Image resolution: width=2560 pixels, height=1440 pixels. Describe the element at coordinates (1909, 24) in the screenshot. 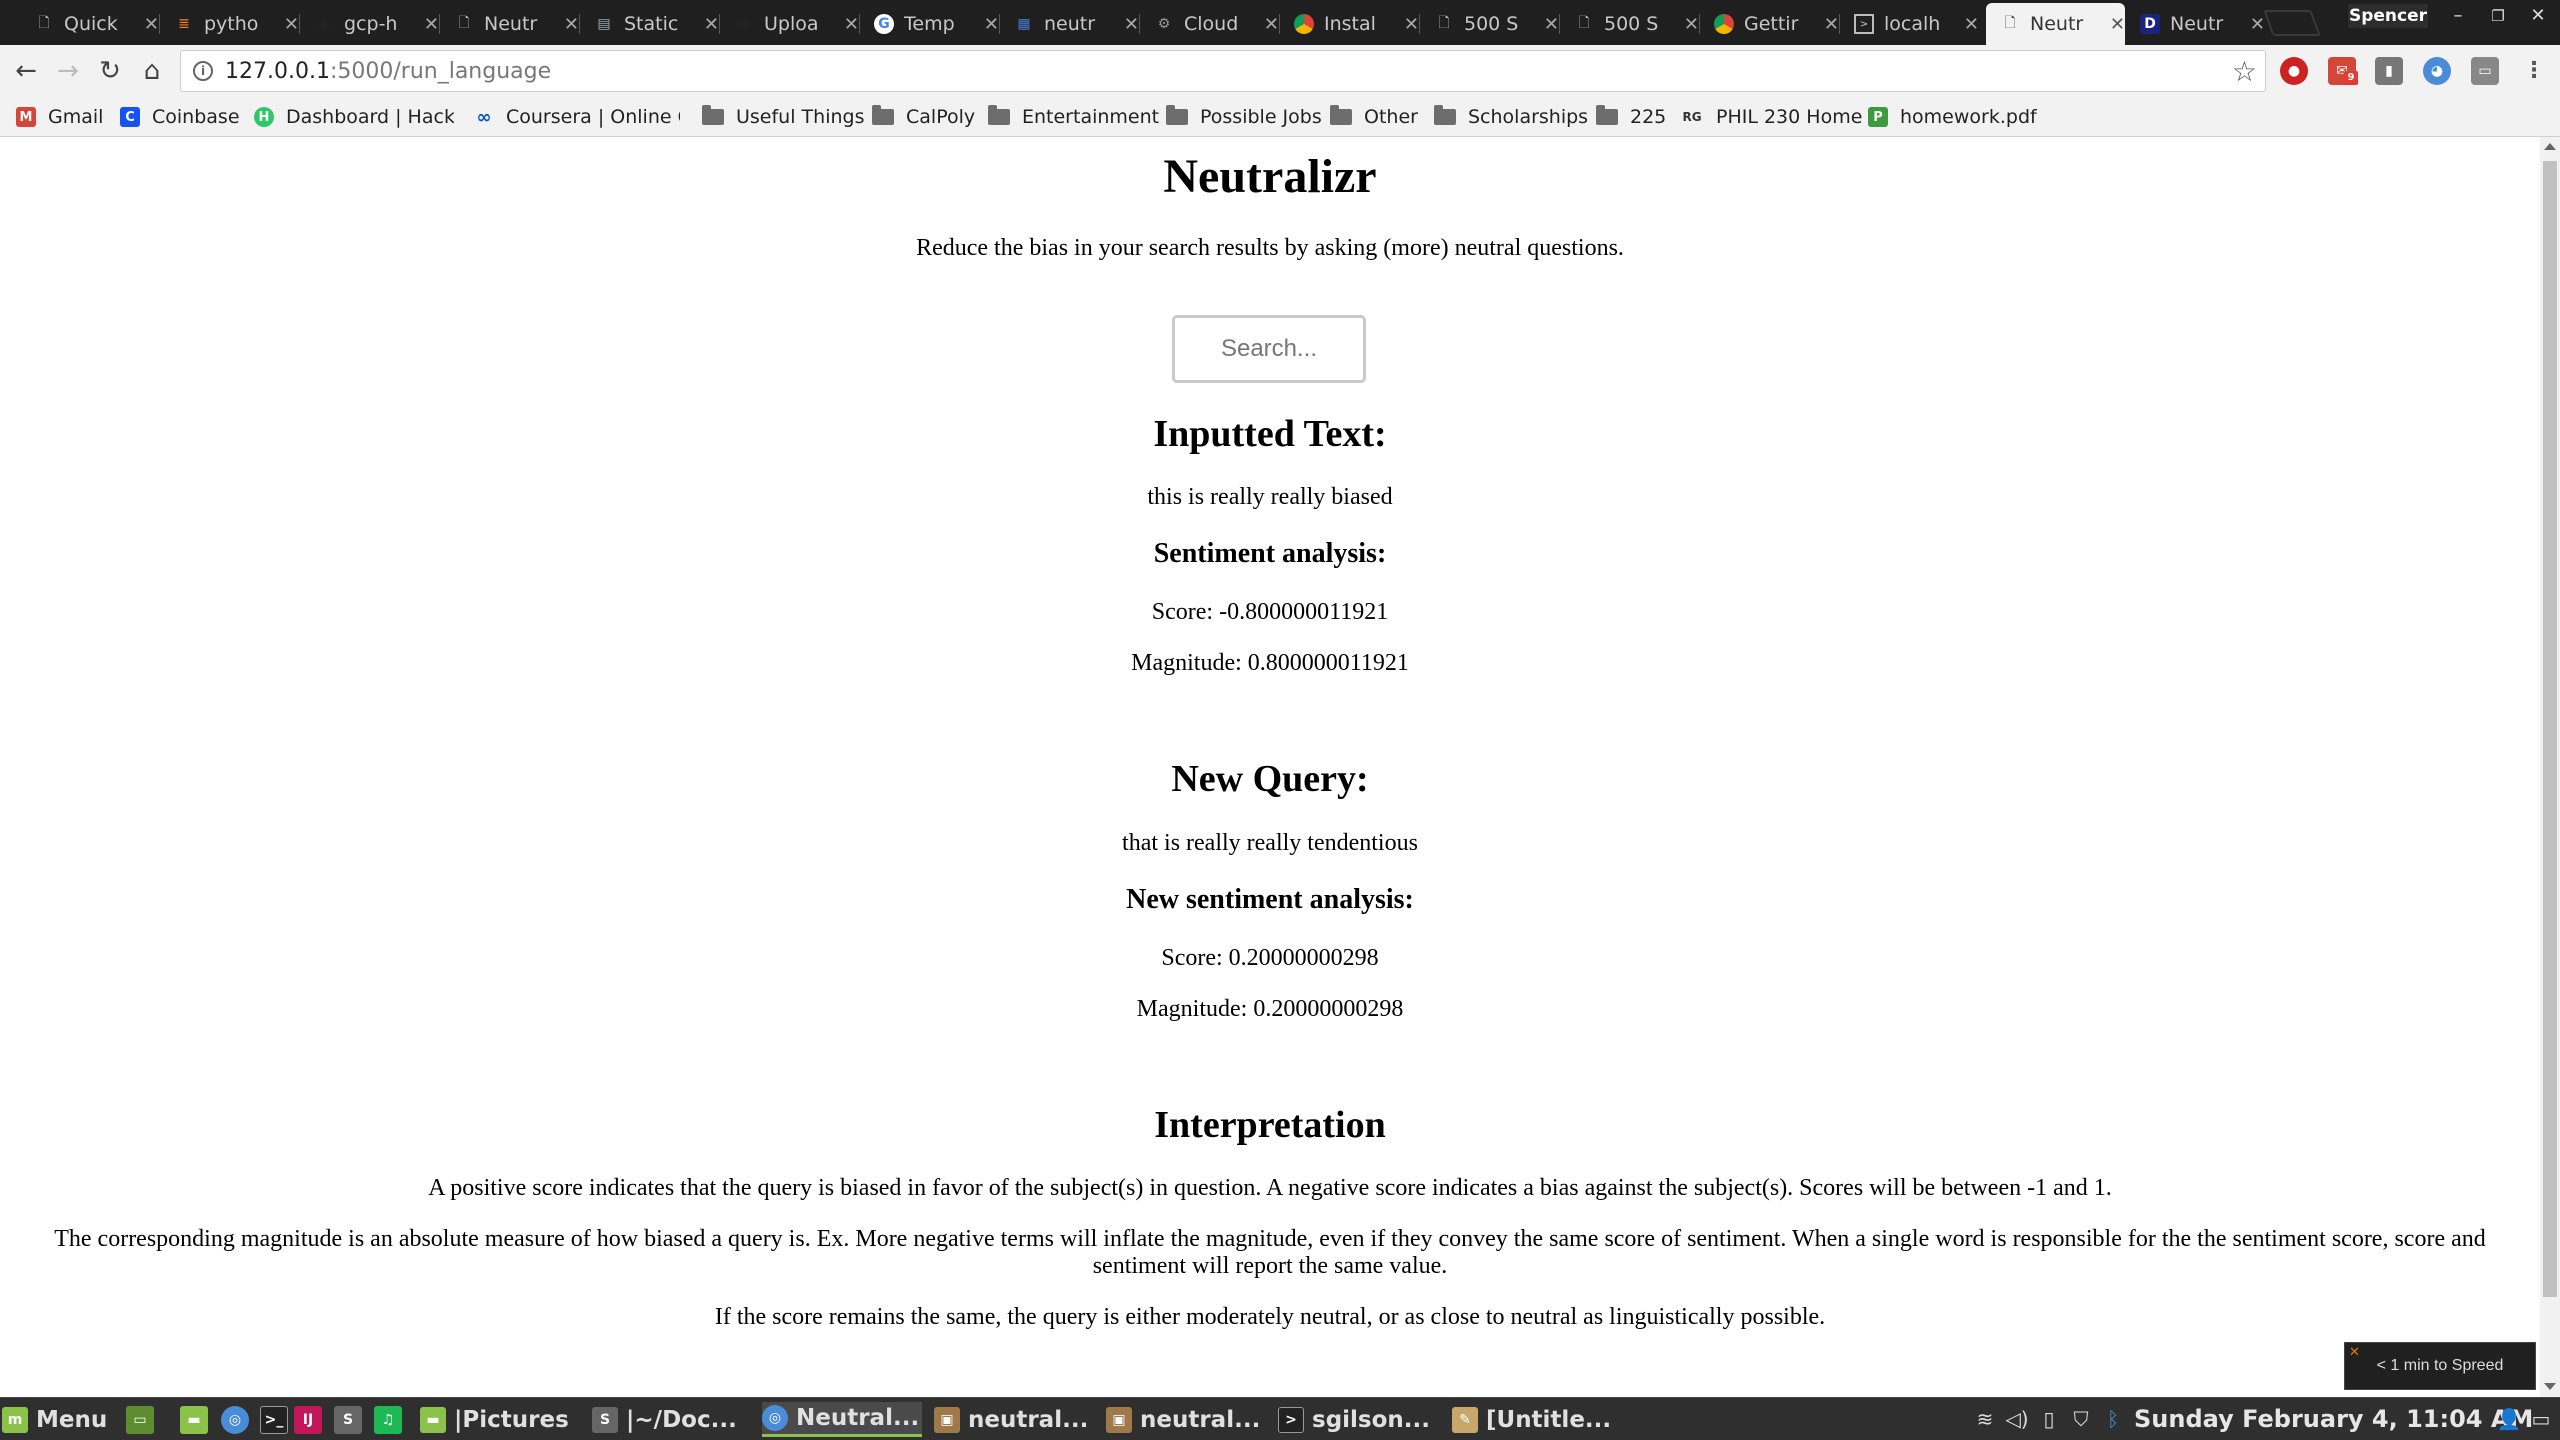

I see `browser-tab: > localh ✕` at that location.